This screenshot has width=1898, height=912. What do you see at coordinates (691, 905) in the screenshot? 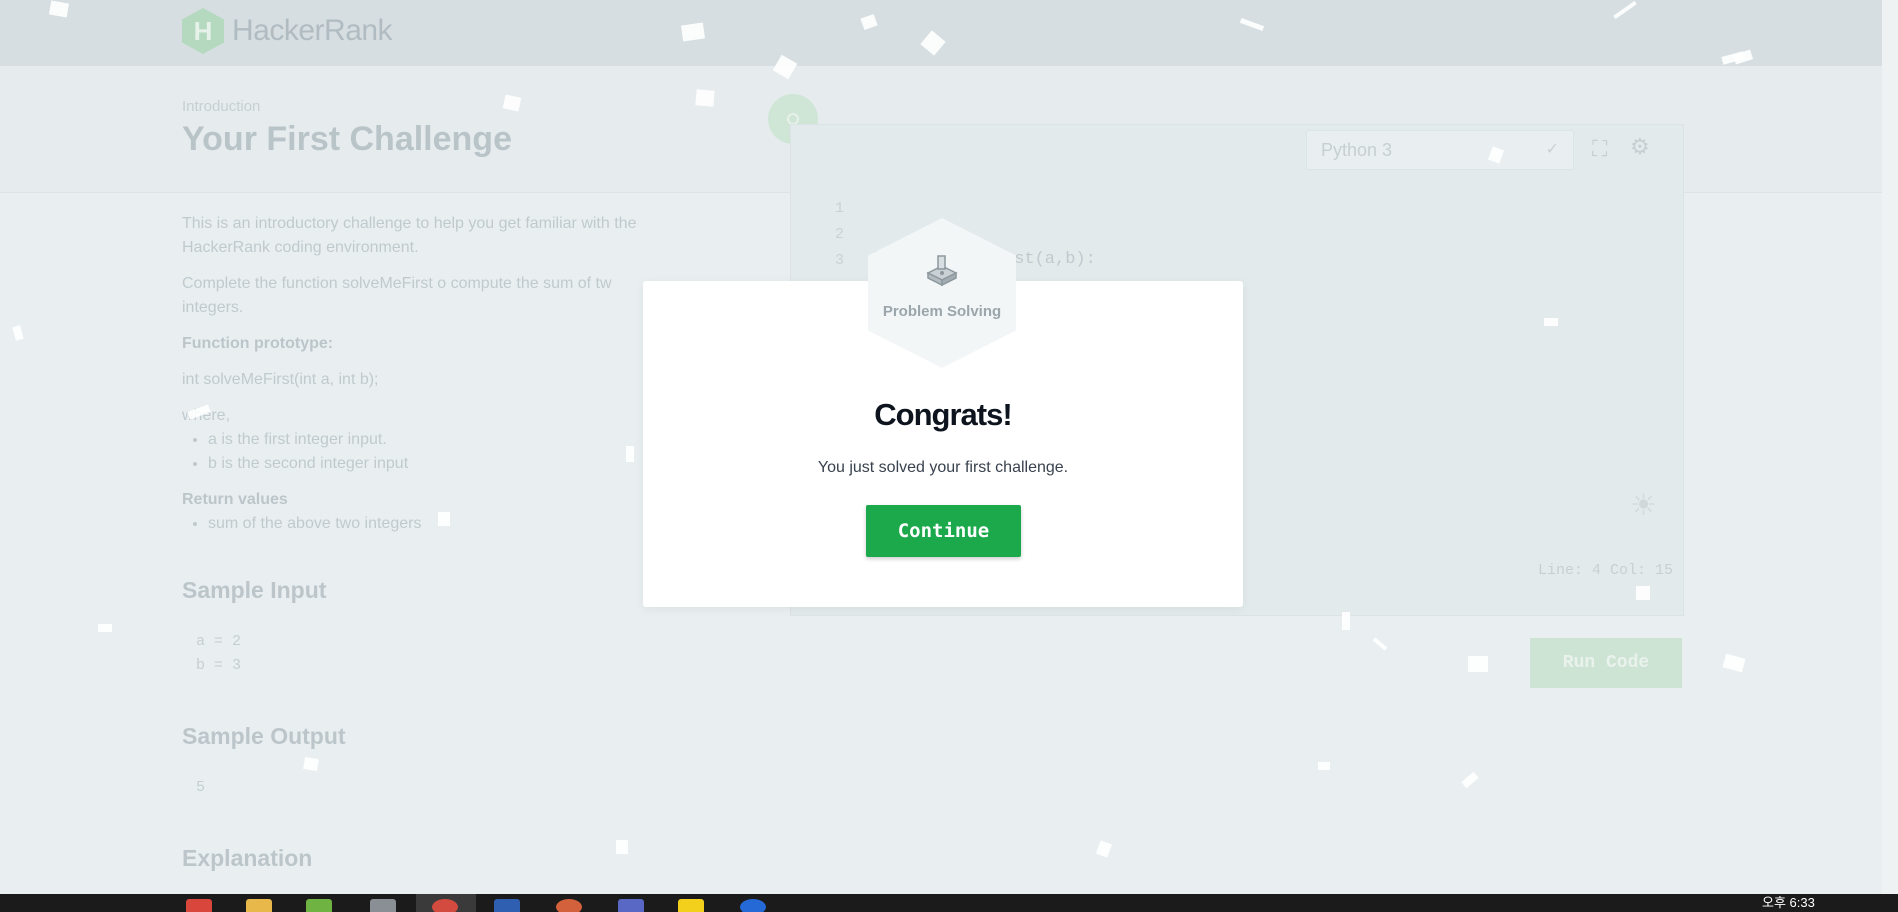
I see `taskbar-kakao-icon` at bounding box center [691, 905].